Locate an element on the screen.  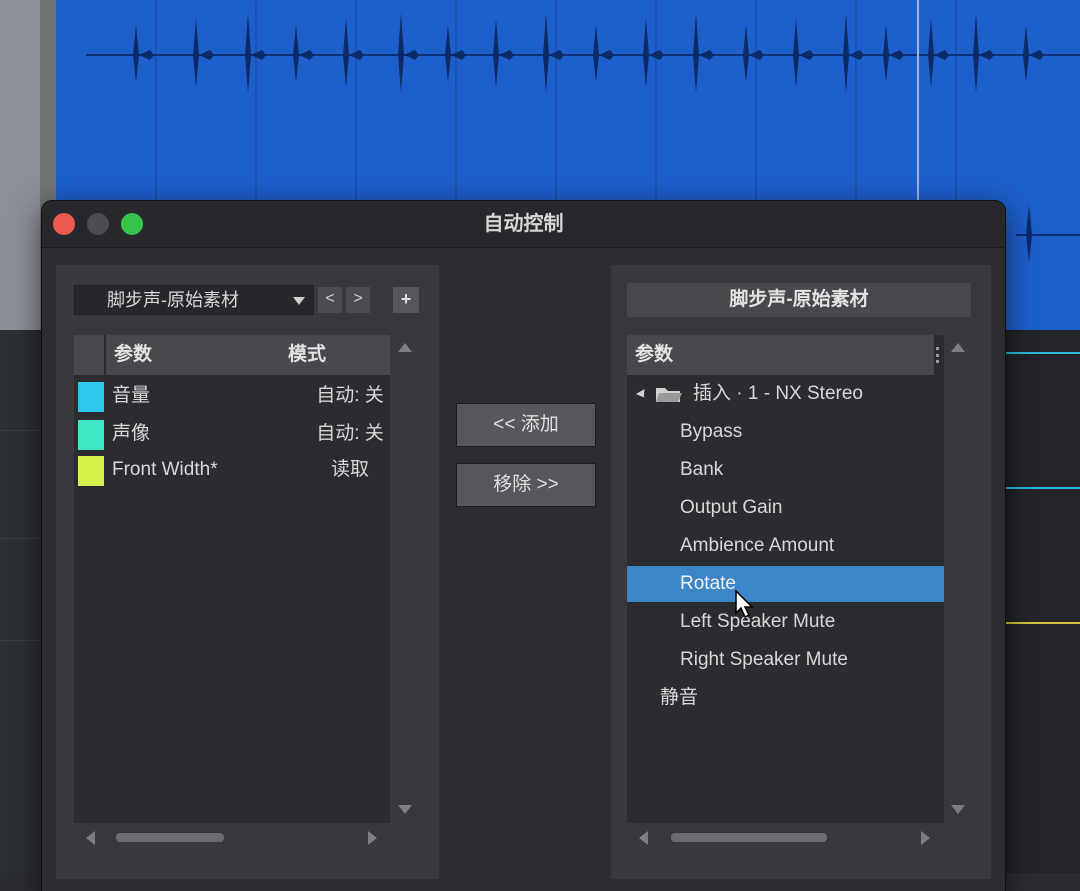
triangle-expanded-icon is located at coordinates (642, 394).